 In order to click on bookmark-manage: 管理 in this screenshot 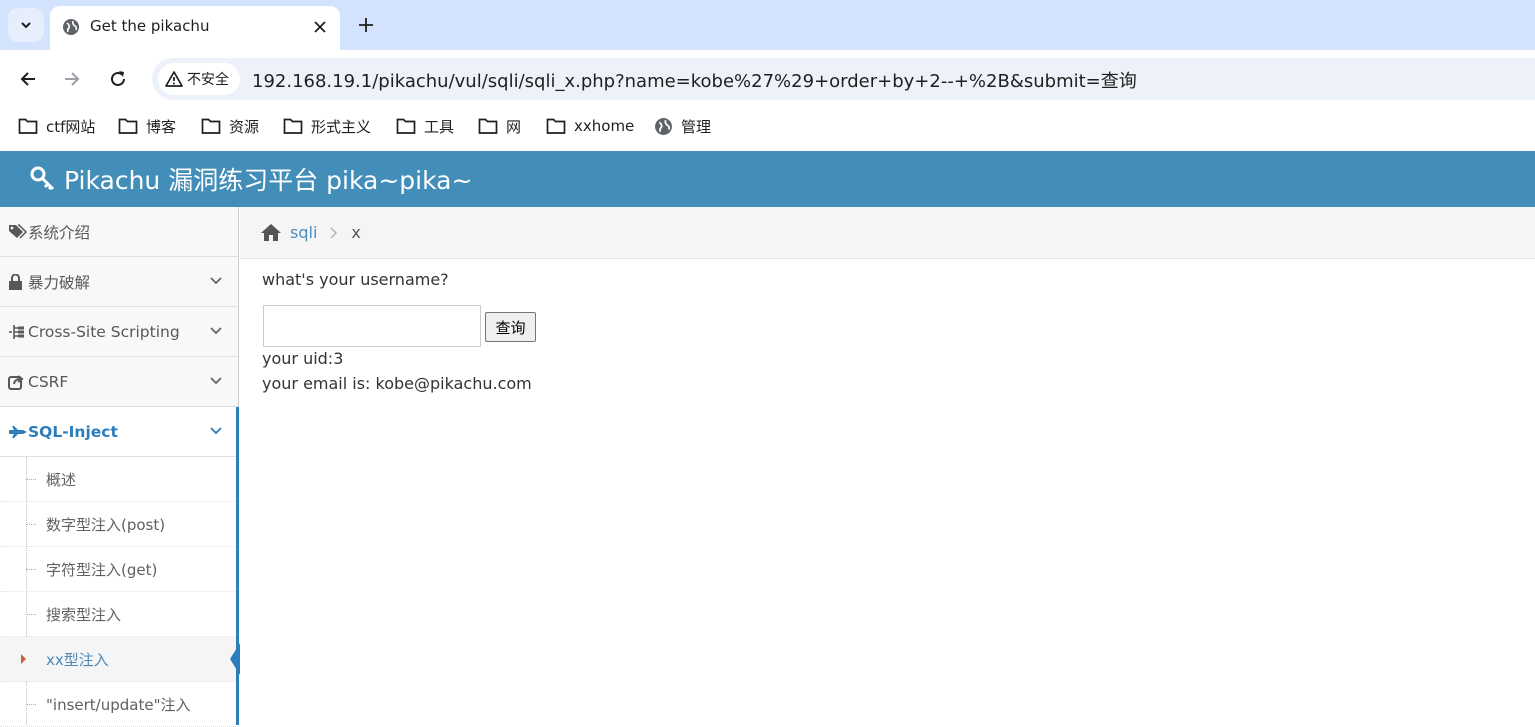, I will do `click(682, 126)`.